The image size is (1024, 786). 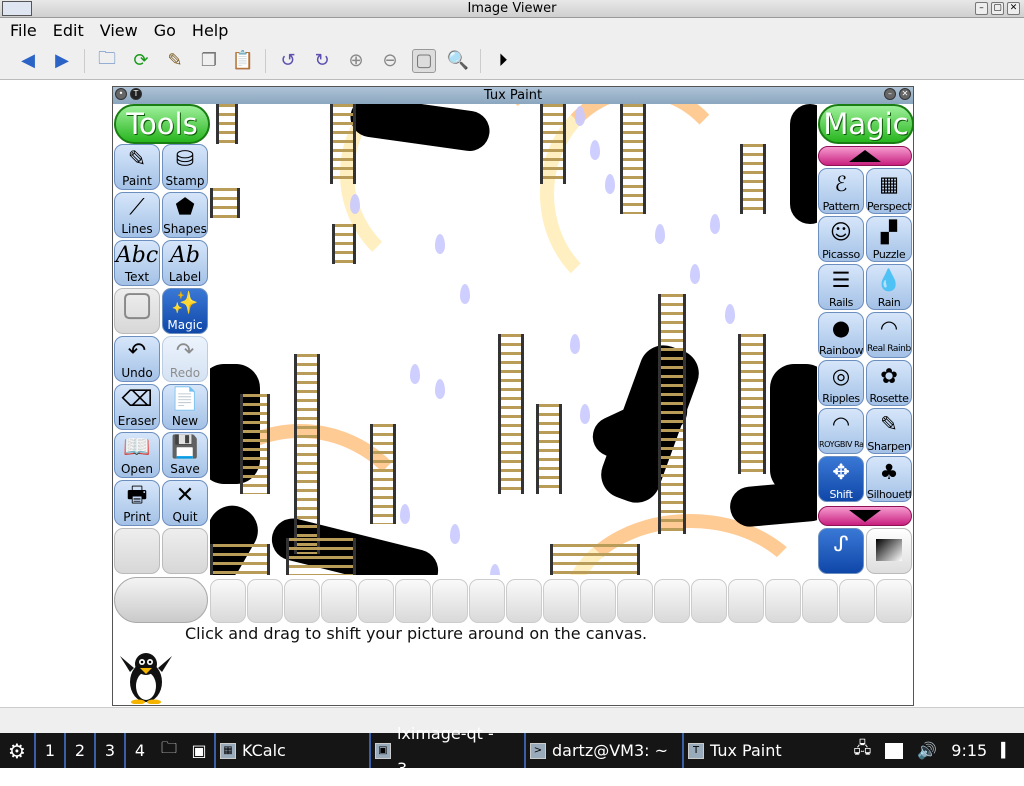 What do you see at coordinates (905, 94) in the screenshot?
I see `tuxpaint-close-icon: ✕` at bounding box center [905, 94].